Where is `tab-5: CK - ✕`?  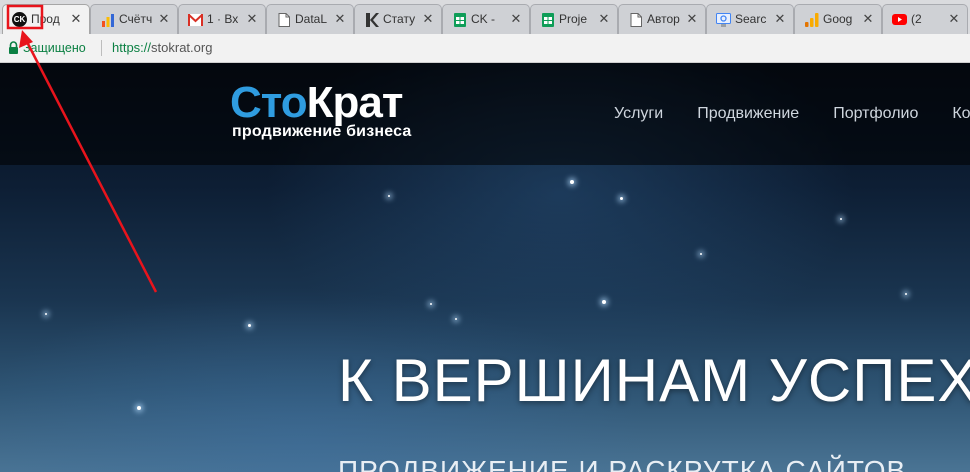 tab-5: CK - ✕ is located at coordinates (486, 19).